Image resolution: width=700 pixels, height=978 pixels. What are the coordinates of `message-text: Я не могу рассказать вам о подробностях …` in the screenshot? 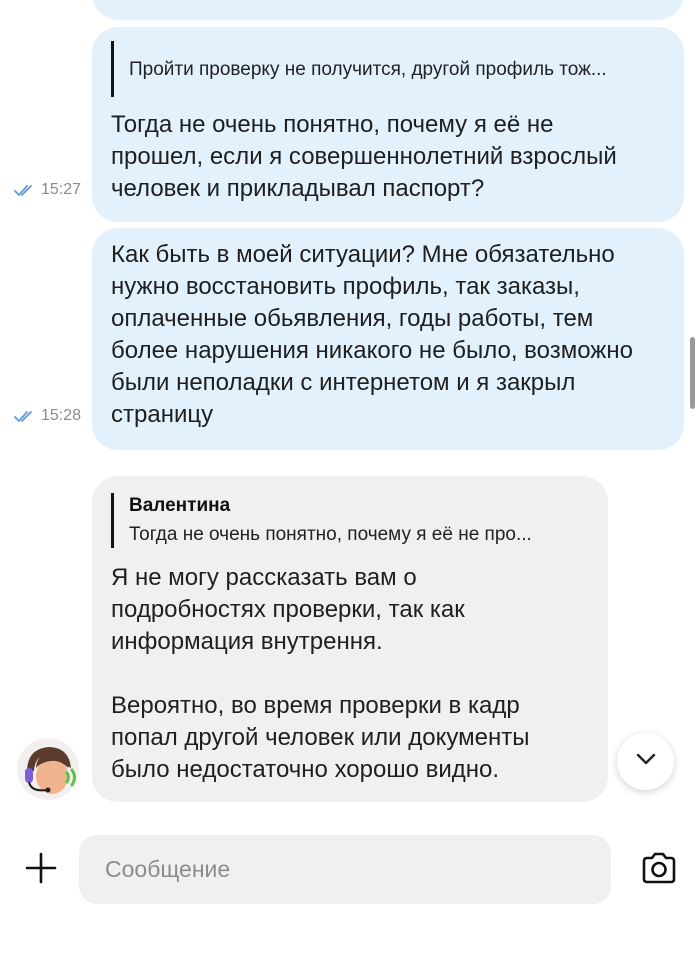 It's located at (320, 673).